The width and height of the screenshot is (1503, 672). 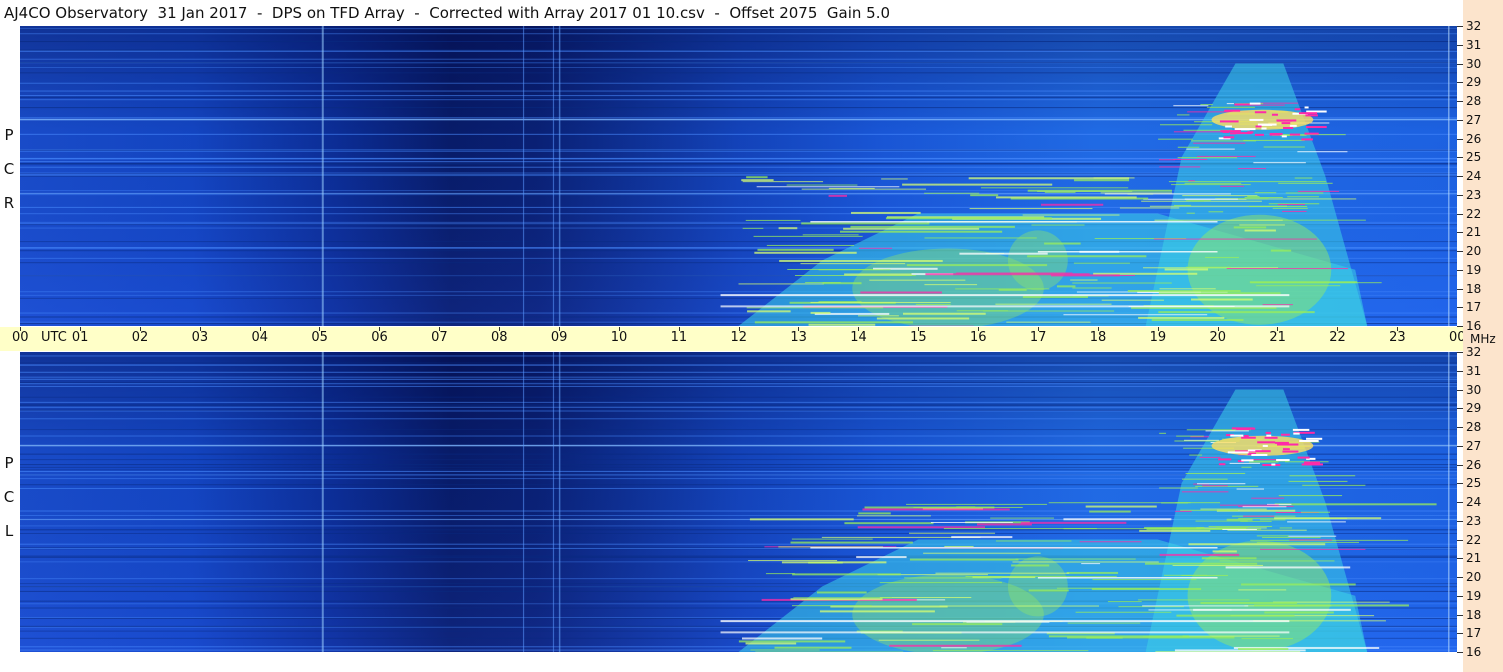 I want to click on utc-tick-label: 04, so click(x=260, y=337).